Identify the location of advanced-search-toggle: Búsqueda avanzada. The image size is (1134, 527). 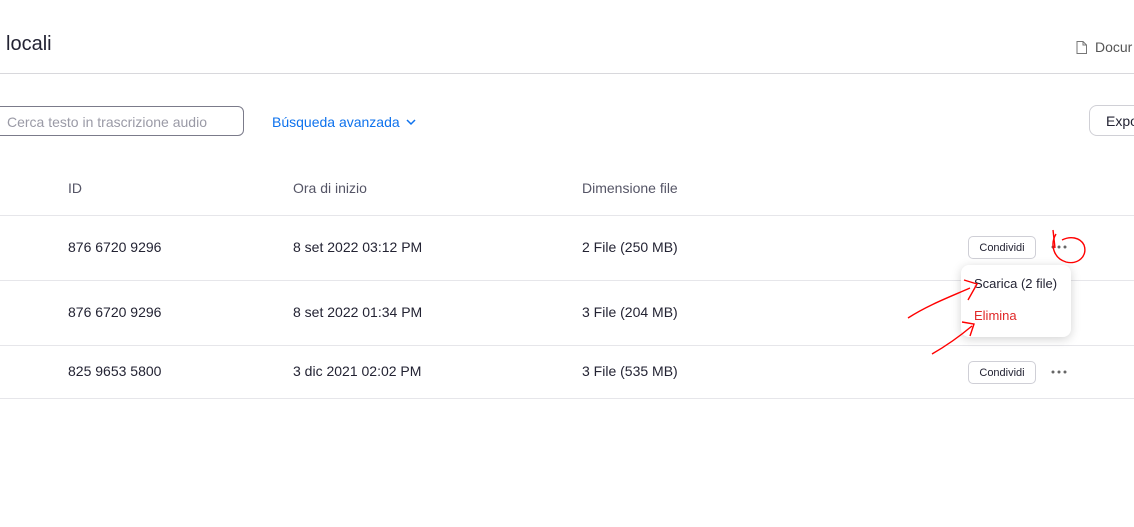
(344, 122).